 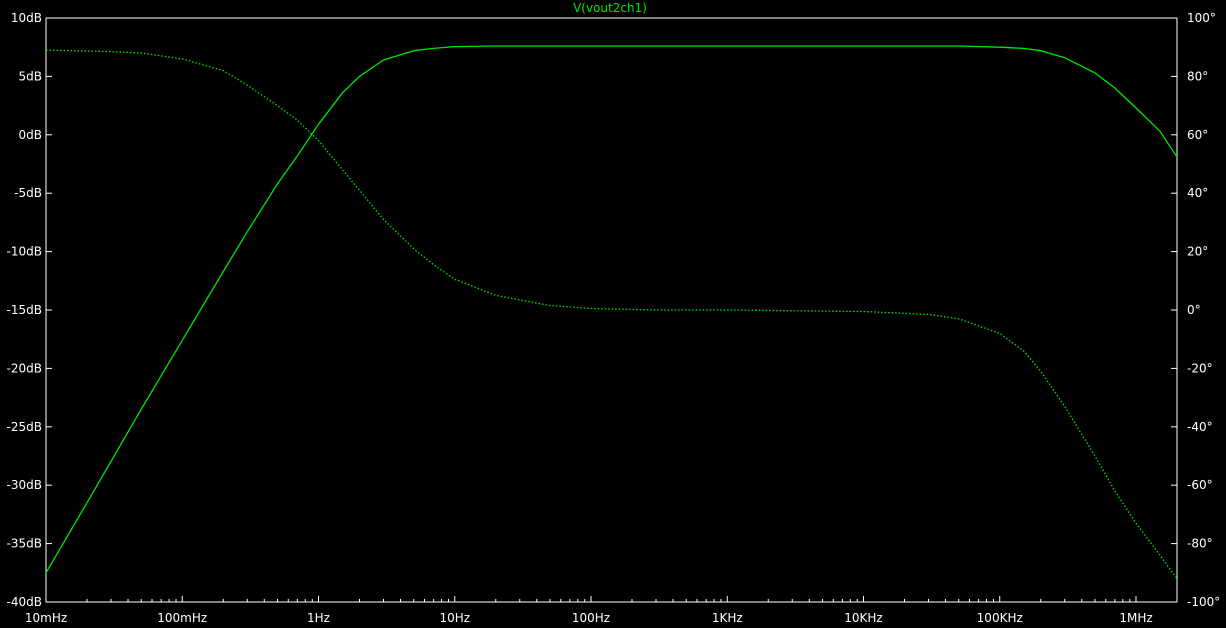 I want to click on y-left-tick-label: 10dB, so click(x=26, y=18).